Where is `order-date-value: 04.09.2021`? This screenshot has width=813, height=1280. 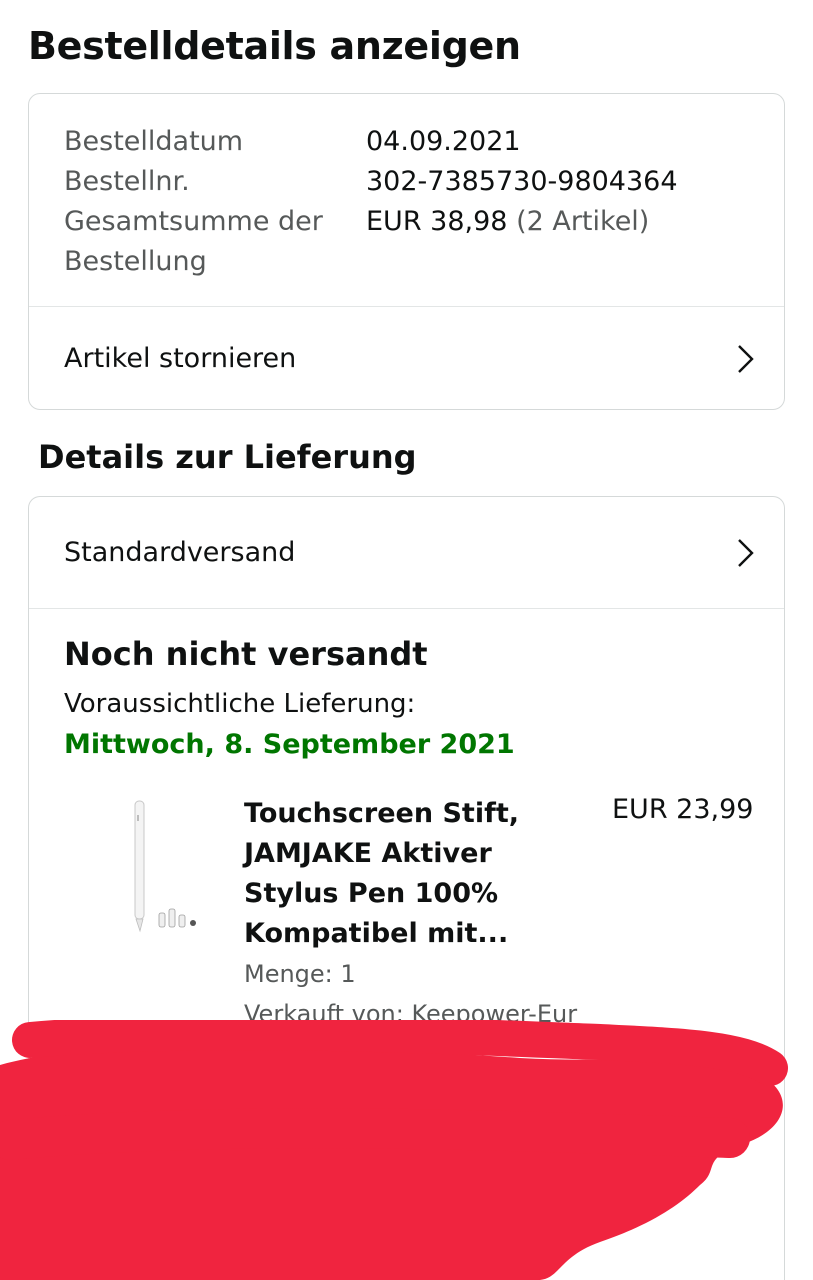
order-date-value: 04.09.2021 is located at coordinates (443, 141).